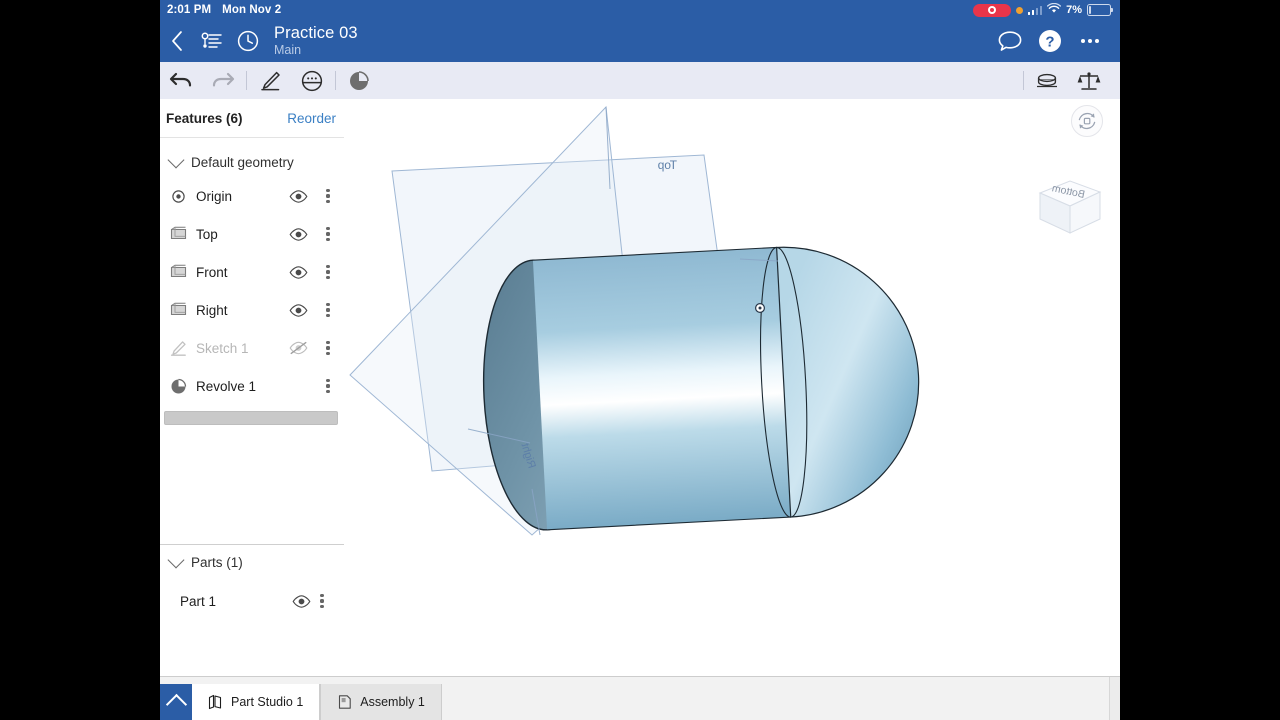 The height and width of the screenshot is (720, 1280). What do you see at coordinates (1087, 121) in the screenshot?
I see `orbit-rotate-icon` at bounding box center [1087, 121].